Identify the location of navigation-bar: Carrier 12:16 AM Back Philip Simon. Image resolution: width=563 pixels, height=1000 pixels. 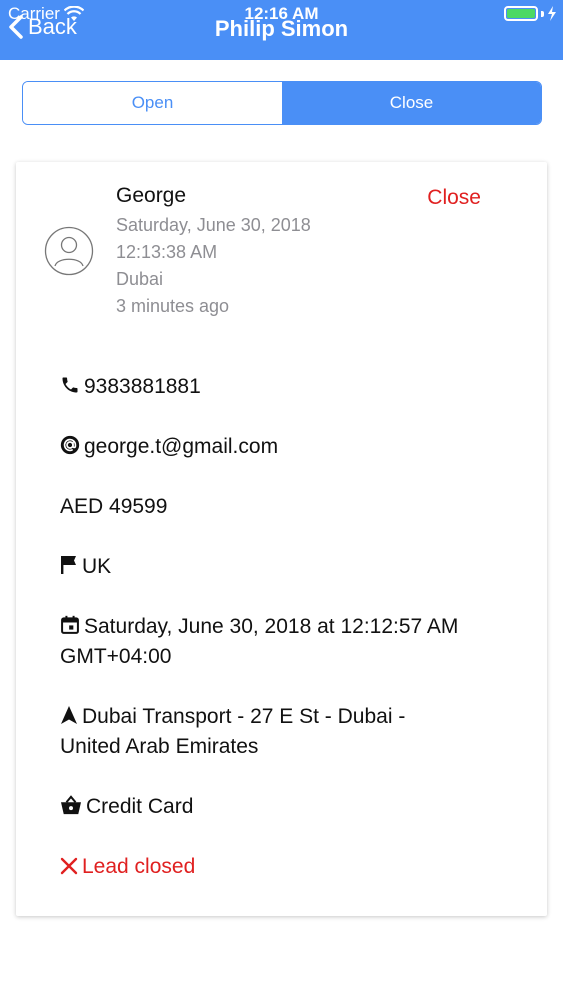
(281, 30).